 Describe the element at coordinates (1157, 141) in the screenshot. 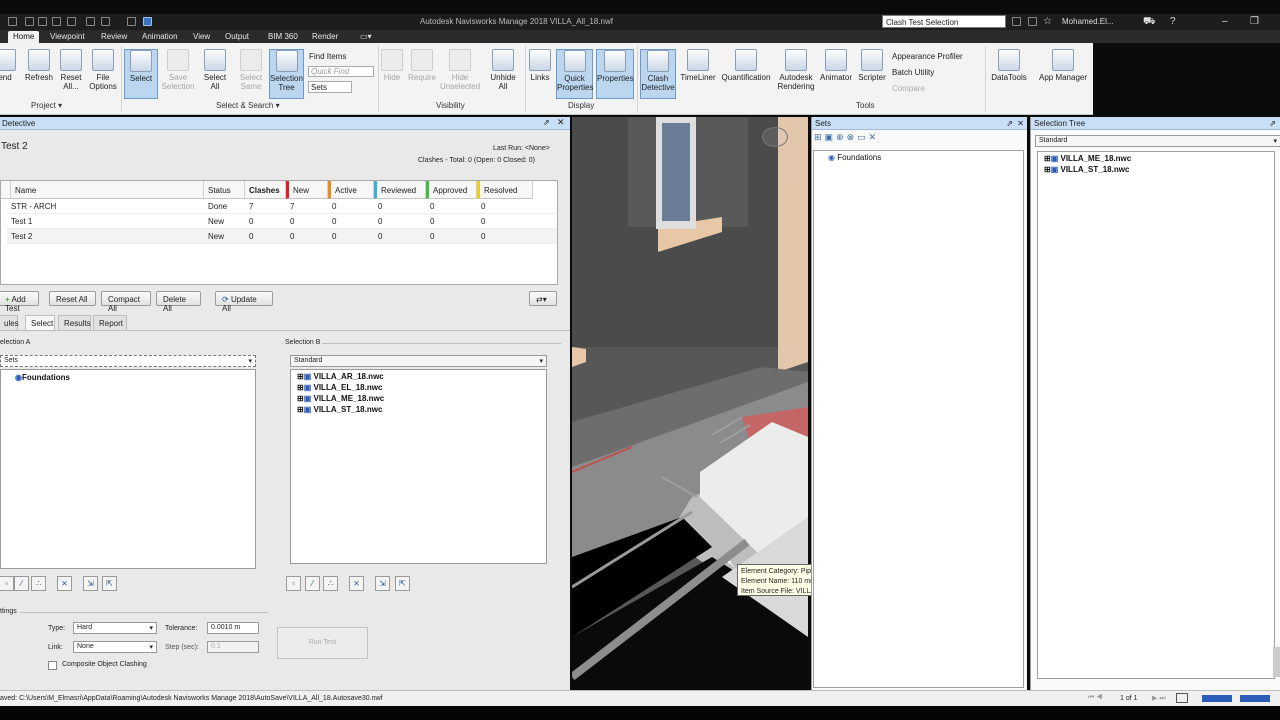

I see `selection-tree-combo: Standard ▾` at that location.